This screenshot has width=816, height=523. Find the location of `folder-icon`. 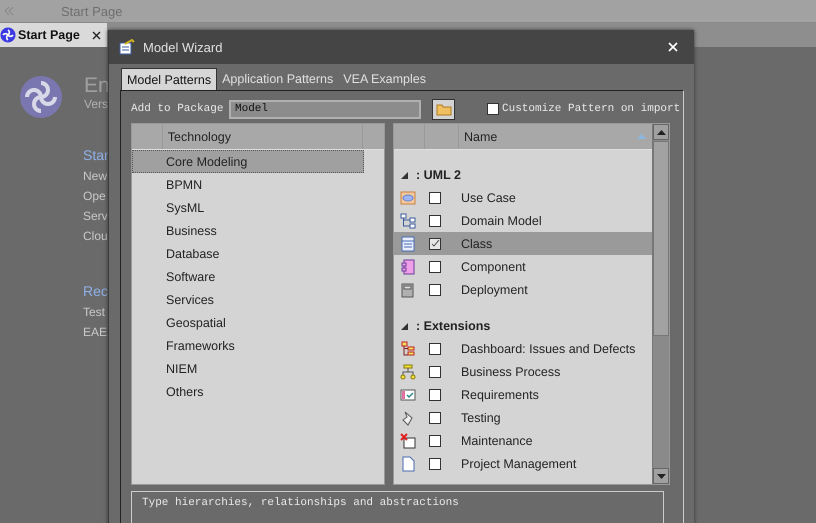

folder-icon is located at coordinates (444, 109).